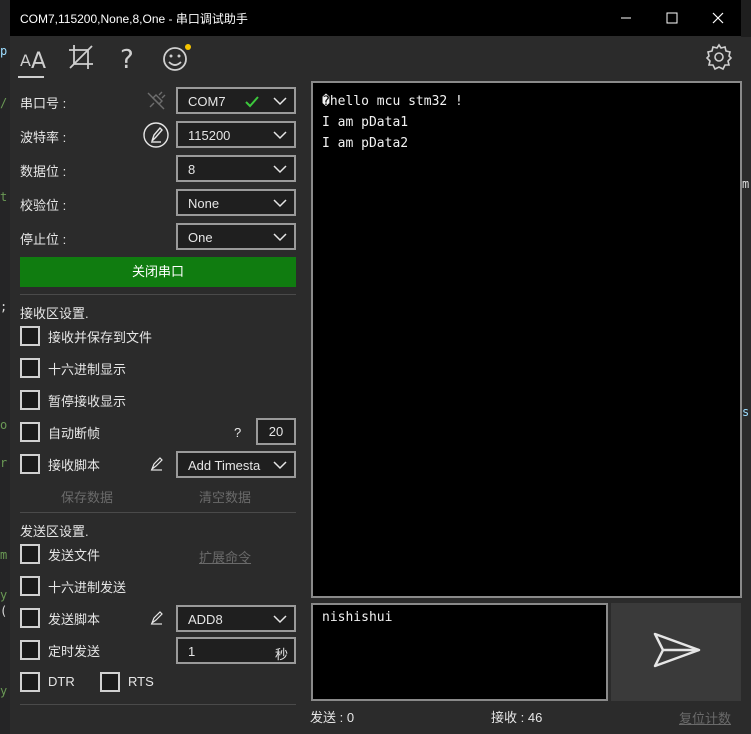  I want to click on parity-value: None, so click(204, 203).